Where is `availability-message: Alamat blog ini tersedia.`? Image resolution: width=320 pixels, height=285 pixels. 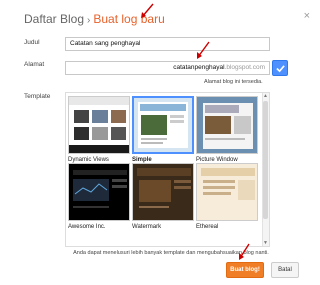 availability-message: Alamat blog ini tersedia. is located at coordinates (233, 82).